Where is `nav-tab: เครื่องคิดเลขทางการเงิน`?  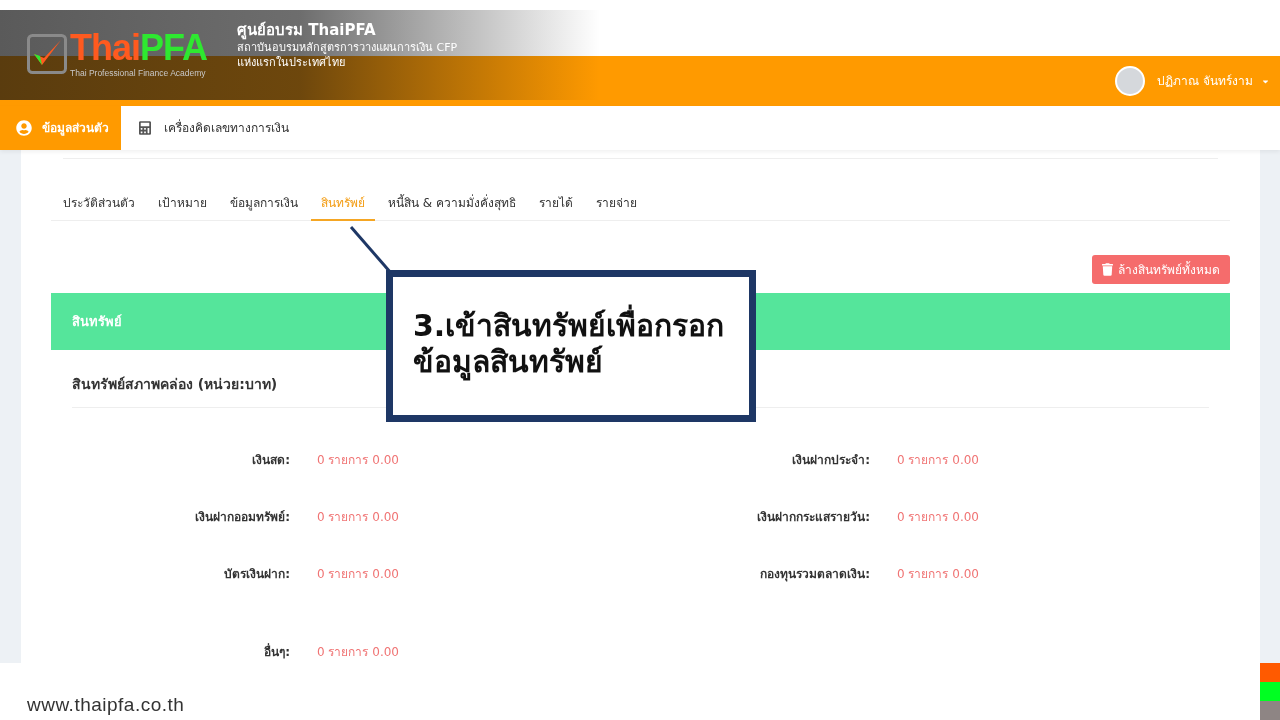 nav-tab: เครื่องคิดเลขทางการเงิน is located at coordinates (213, 128).